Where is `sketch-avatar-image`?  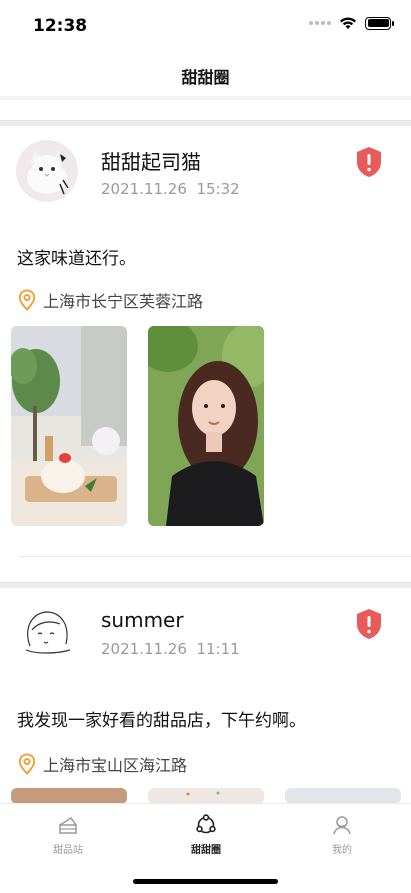 sketch-avatar-image is located at coordinates (47, 631).